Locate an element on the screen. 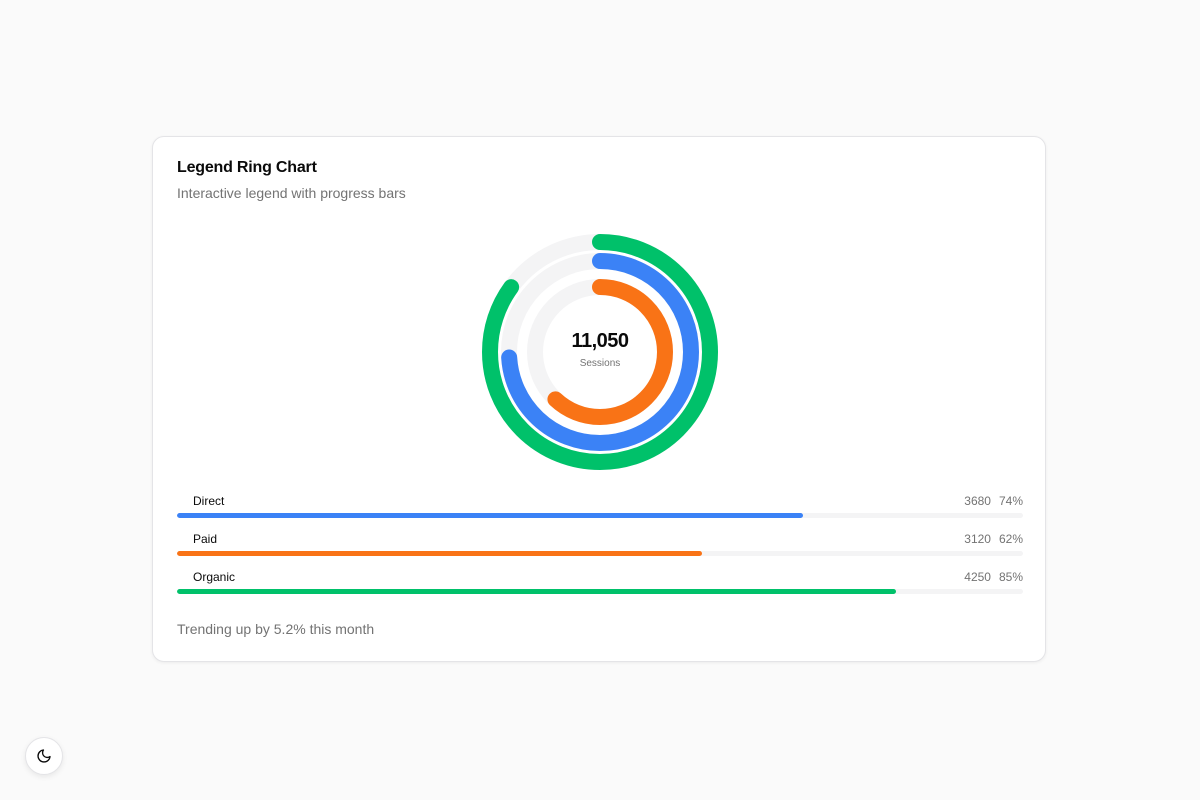  legend-values: 3120 62% is located at coordinates (993, 539).